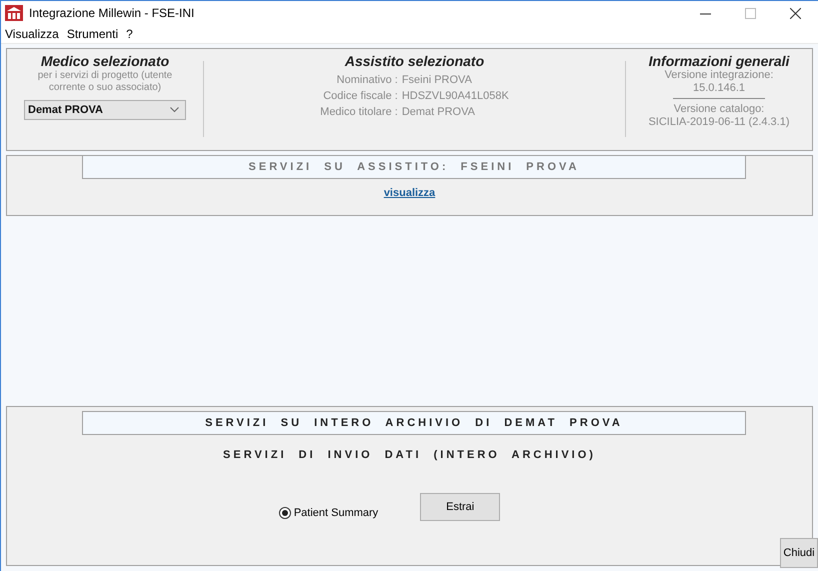 Image resolution: width=818 pixels, height=571 pixels. I want to click on extract-button: Estrai, so click(460, 507).